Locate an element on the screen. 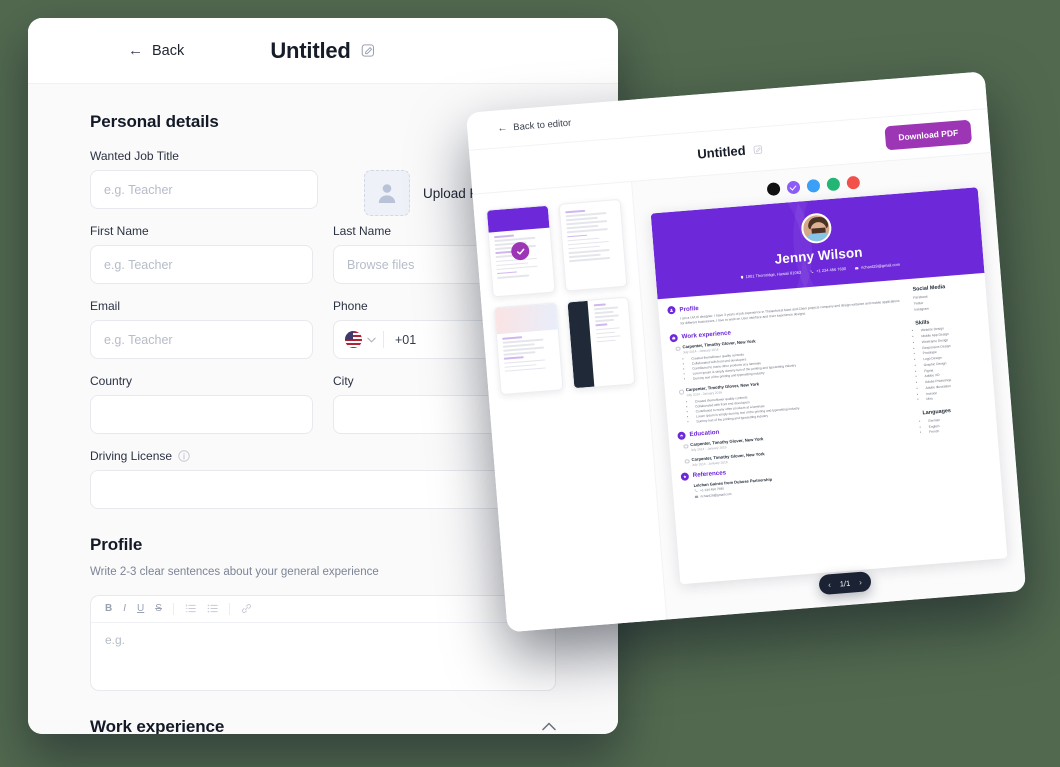 The image size is (1060, 767). resume-address: 1901 Thornridge, Hawaii 81063 is located at coordinates (770, 275).